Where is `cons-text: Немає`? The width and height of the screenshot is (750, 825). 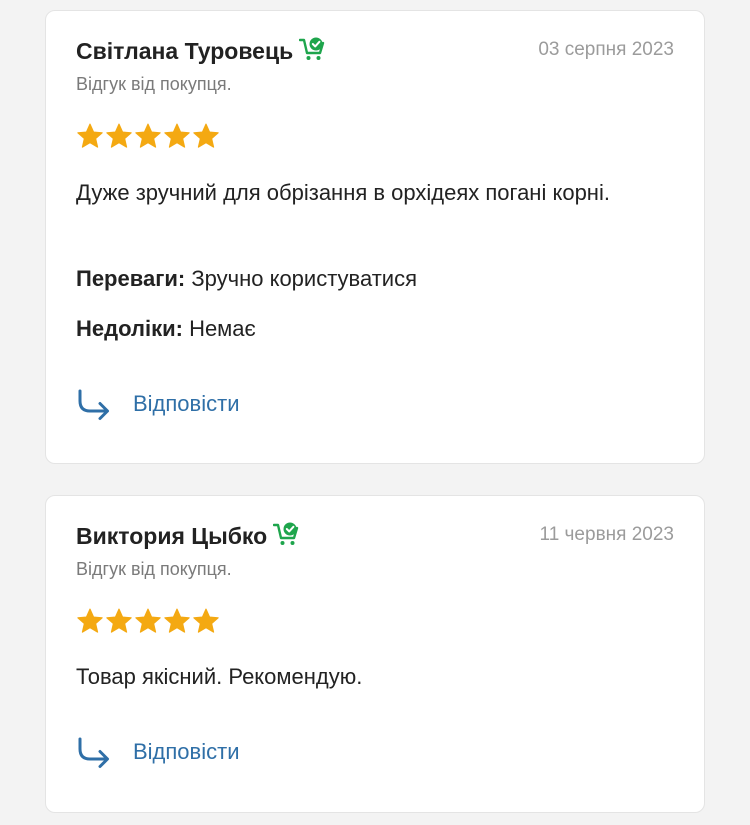
cons-text: Немає is located at coordinates (222, 328).